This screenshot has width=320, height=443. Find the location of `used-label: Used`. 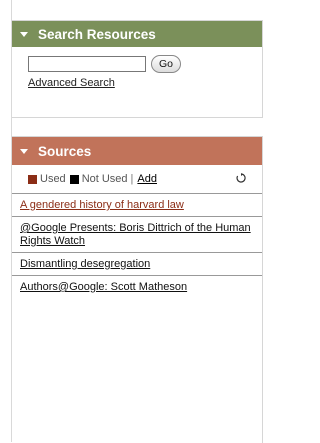

used-label: Used is located at coordinates (53, 179).